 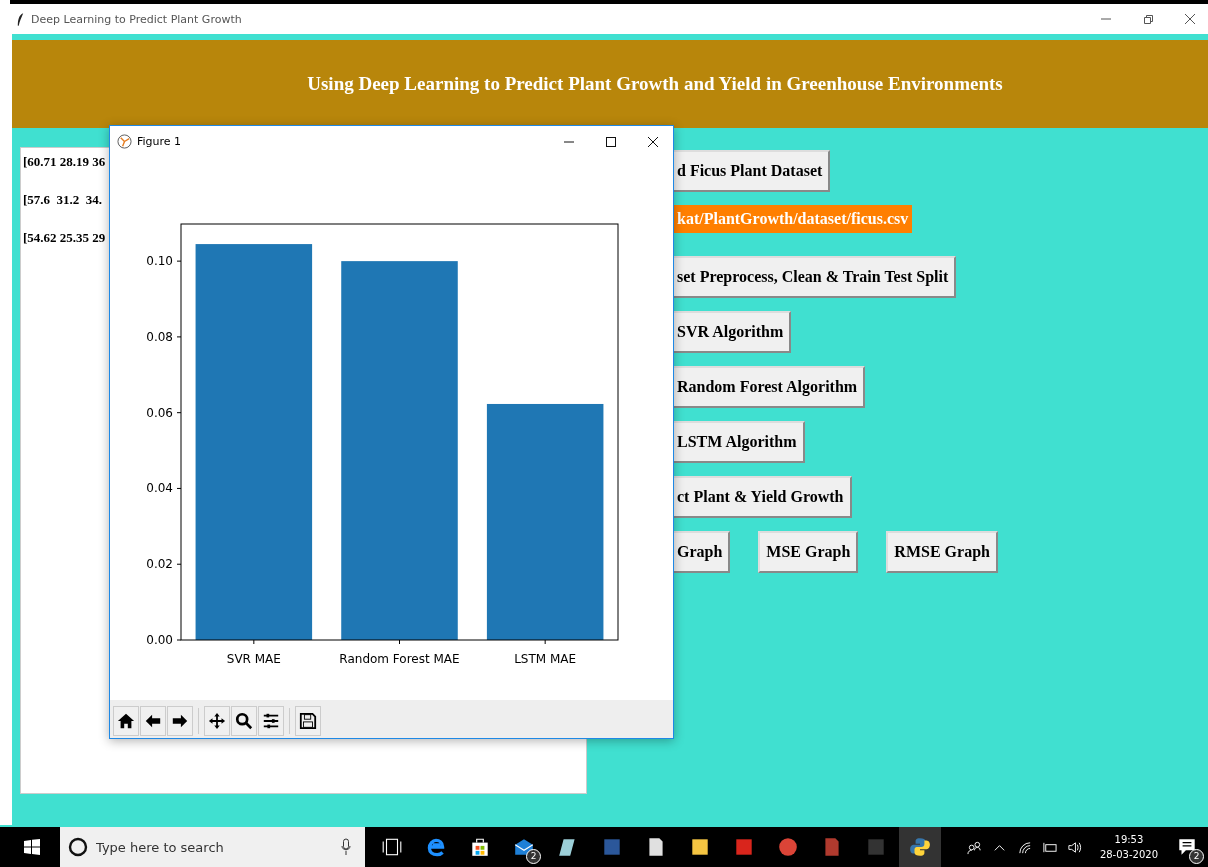 I want to click on restore-icon, so click(x=1148, y=19).